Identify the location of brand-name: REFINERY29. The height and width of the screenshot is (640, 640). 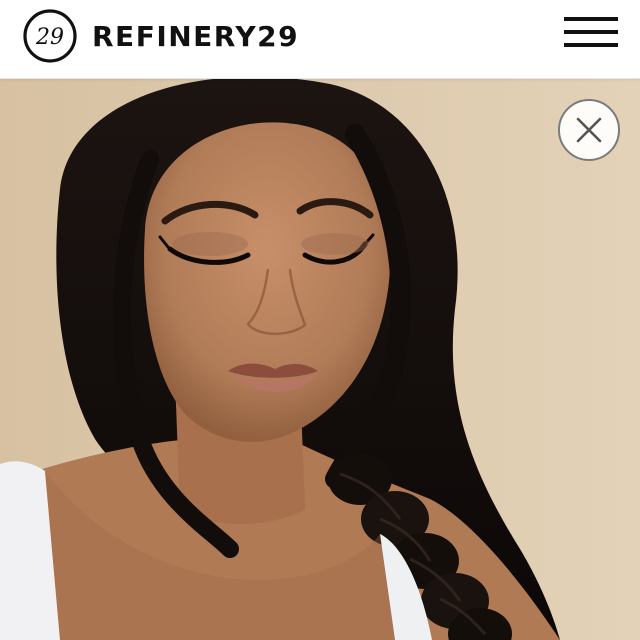
(196, 36).